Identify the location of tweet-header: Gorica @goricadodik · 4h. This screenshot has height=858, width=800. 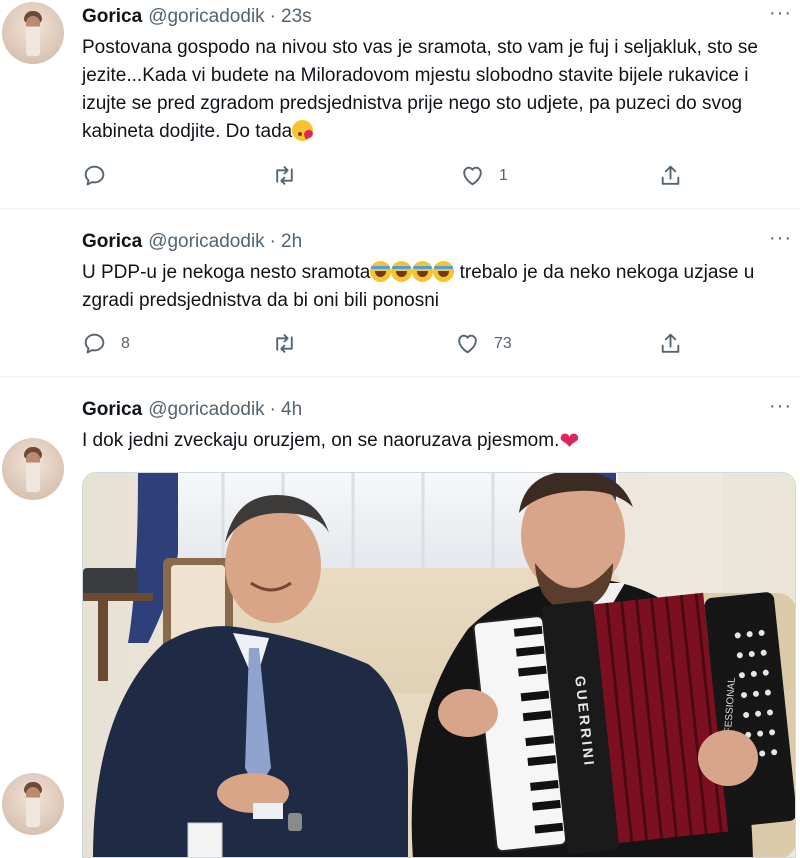
(192, 411).